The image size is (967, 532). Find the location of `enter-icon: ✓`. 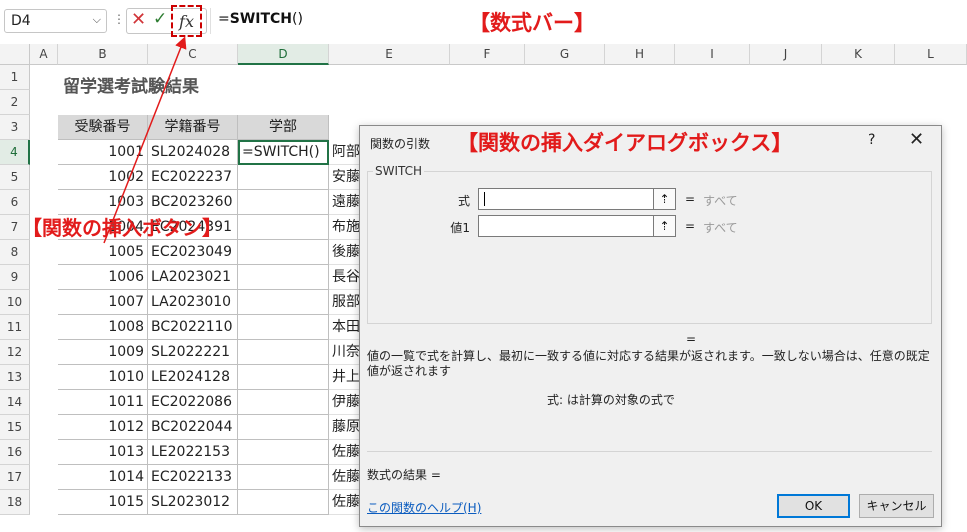

enter-icon: ✓ is located at coordinates (160, 19).